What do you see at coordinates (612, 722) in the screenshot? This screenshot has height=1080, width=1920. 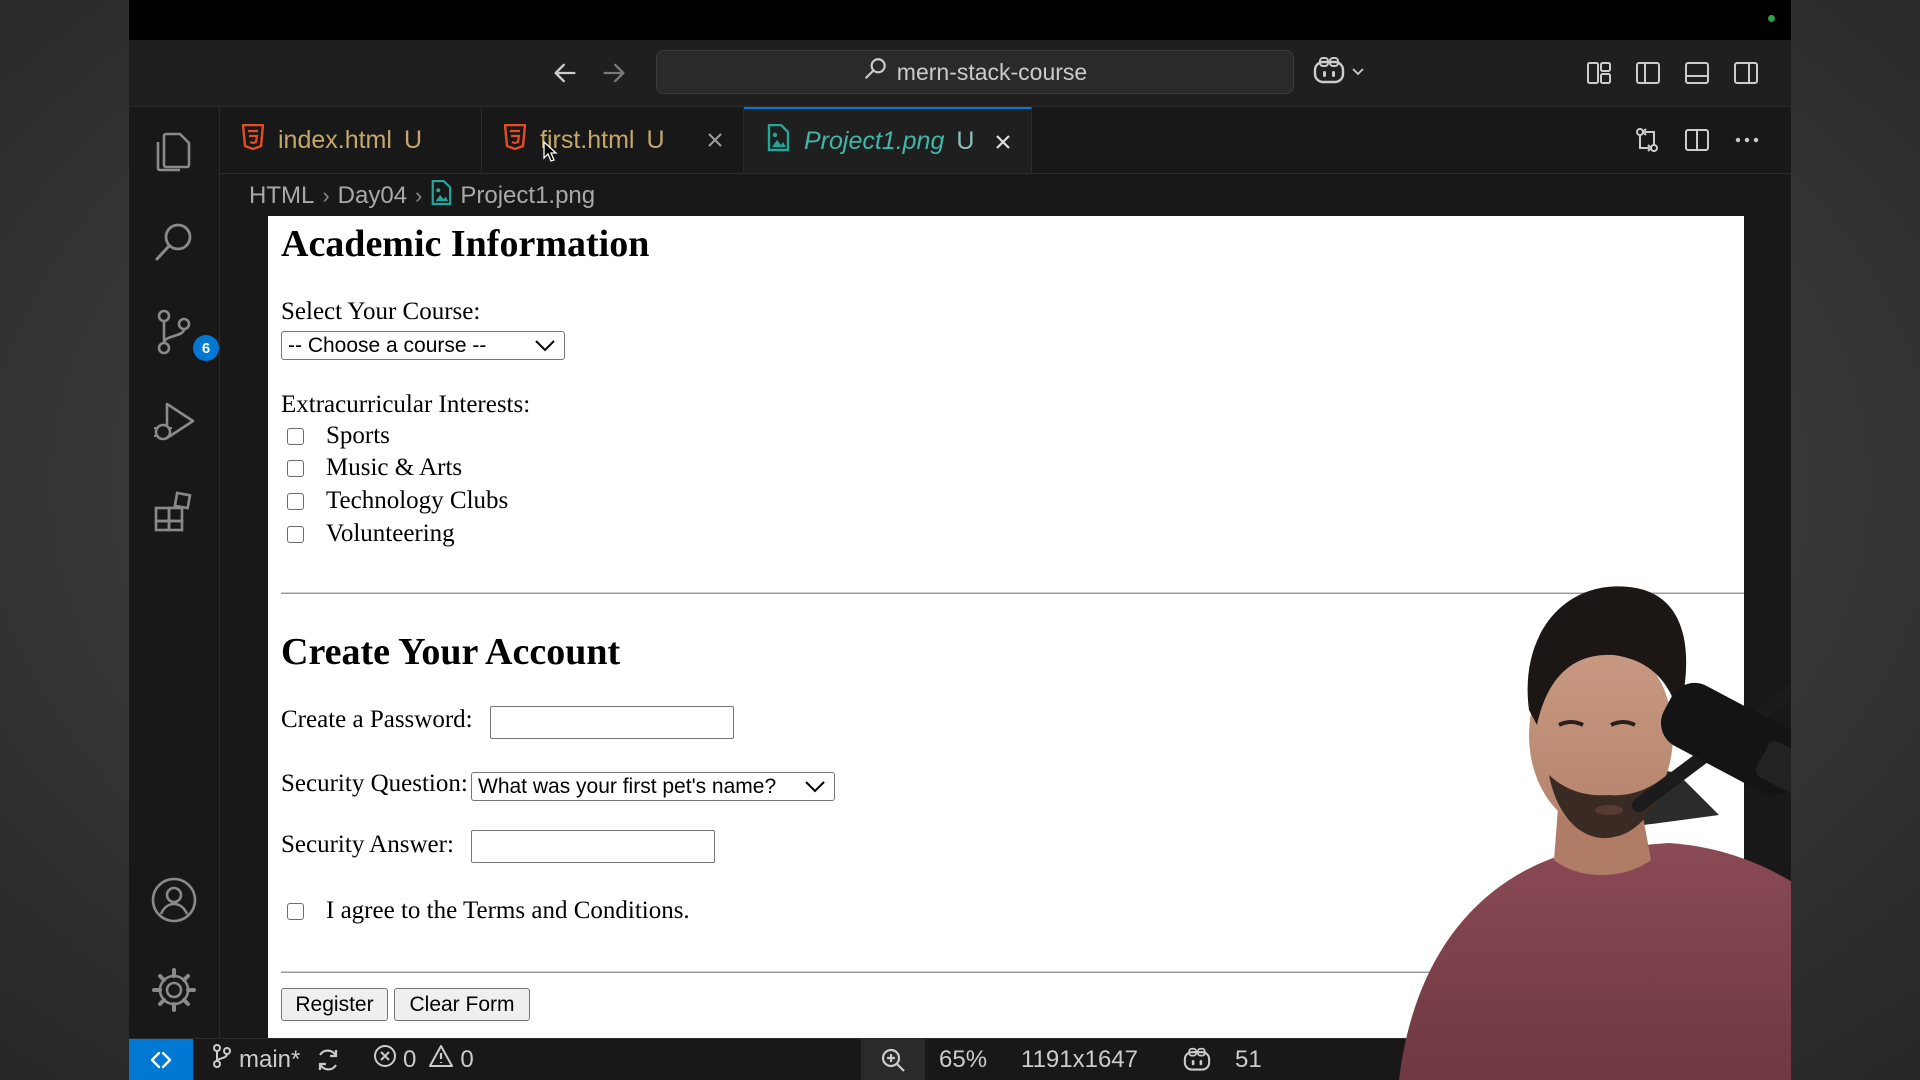 I see `password-field` at bounding box center [612, 722].